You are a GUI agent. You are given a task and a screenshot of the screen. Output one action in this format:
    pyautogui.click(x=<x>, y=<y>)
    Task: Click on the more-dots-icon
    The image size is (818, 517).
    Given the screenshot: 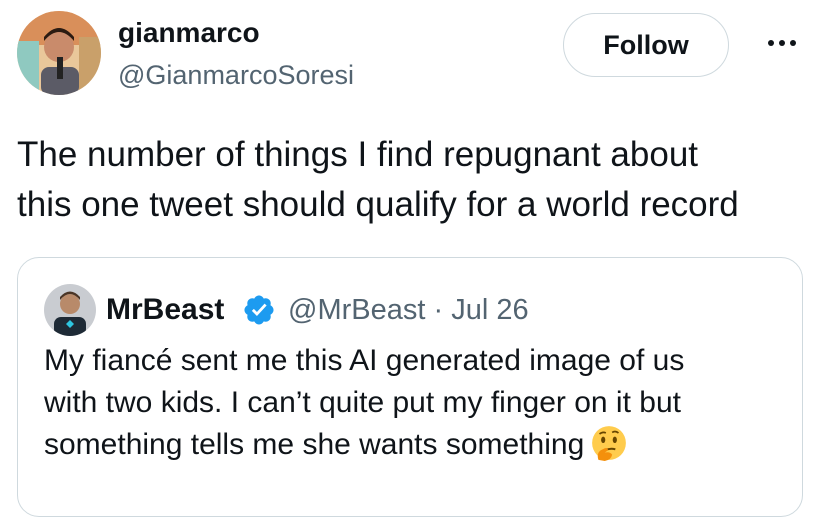 What is the action you would take?
    pyautogui.click(x=782, y=43)
    